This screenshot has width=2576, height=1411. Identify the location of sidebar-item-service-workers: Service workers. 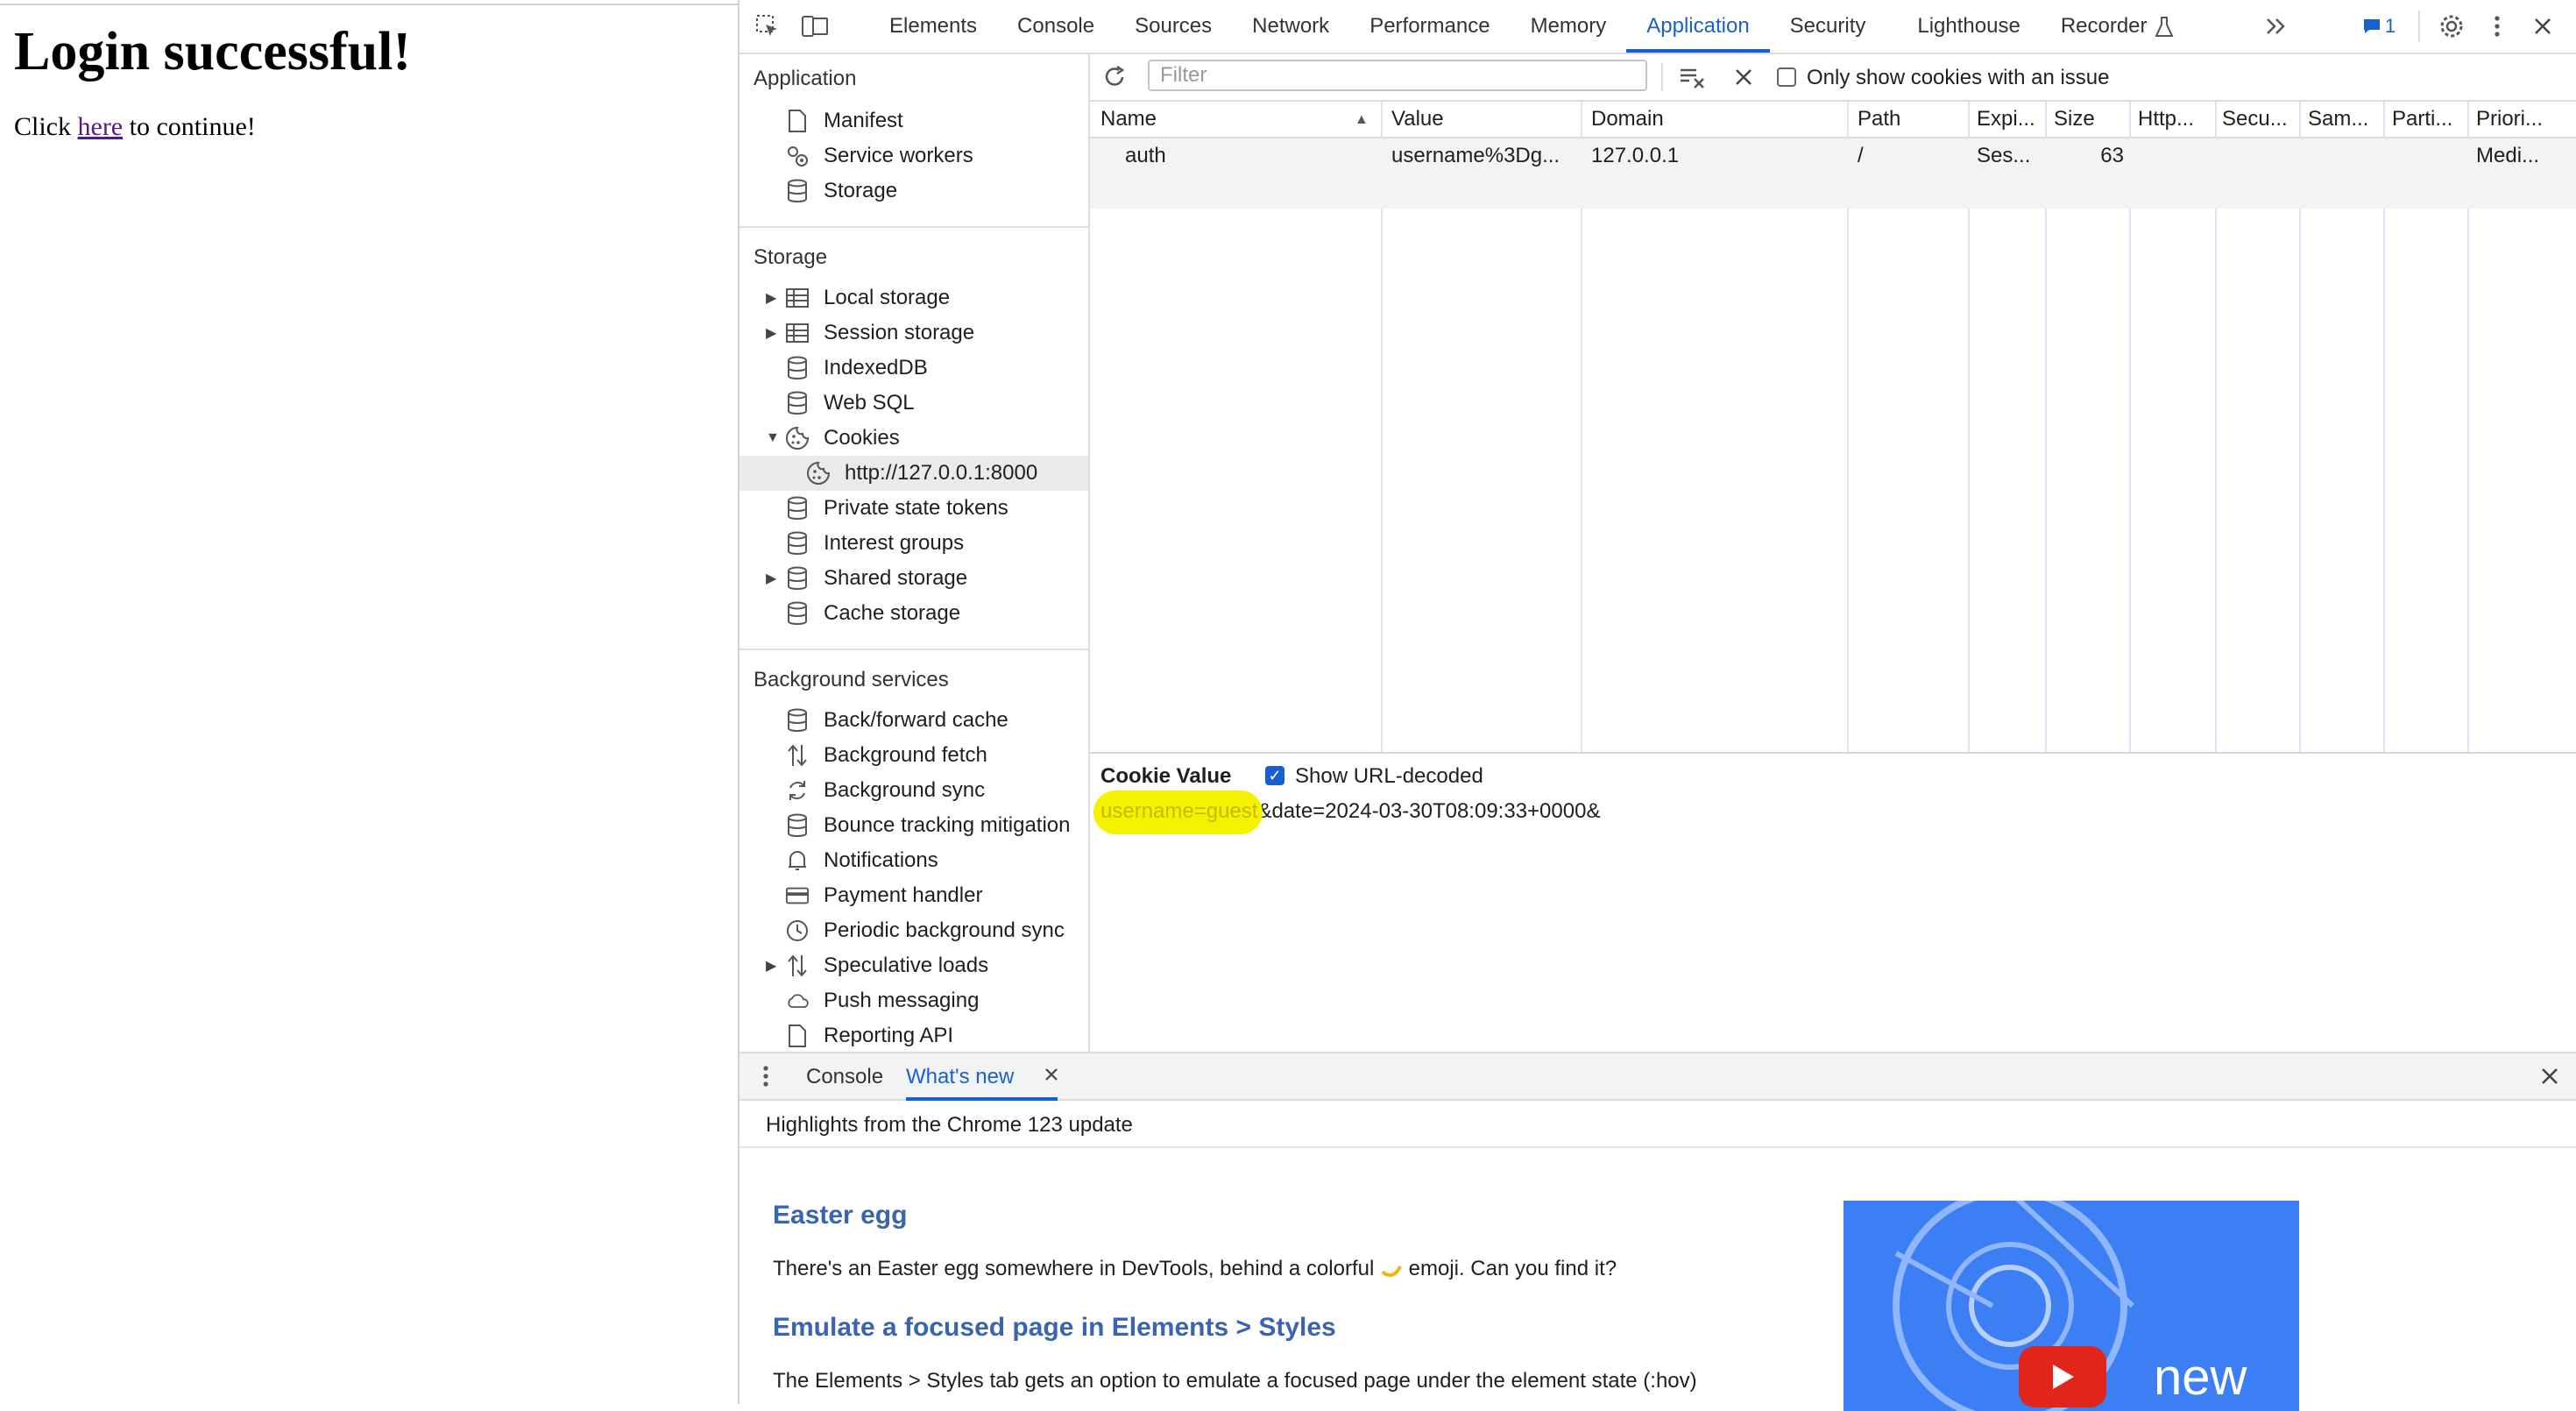
(914, 156).